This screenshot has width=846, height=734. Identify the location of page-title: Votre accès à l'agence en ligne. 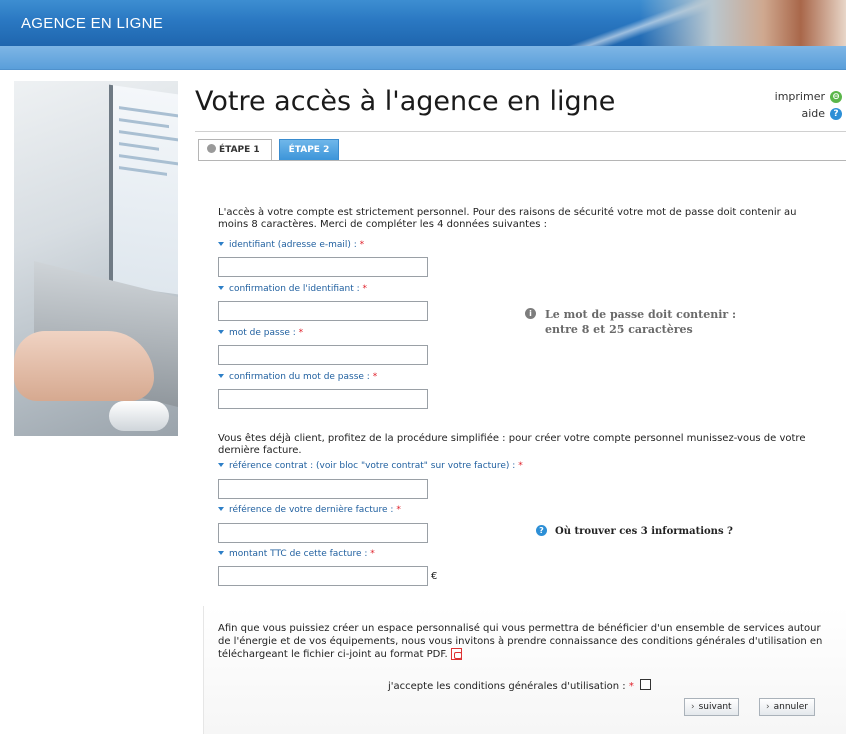
(405, 101).